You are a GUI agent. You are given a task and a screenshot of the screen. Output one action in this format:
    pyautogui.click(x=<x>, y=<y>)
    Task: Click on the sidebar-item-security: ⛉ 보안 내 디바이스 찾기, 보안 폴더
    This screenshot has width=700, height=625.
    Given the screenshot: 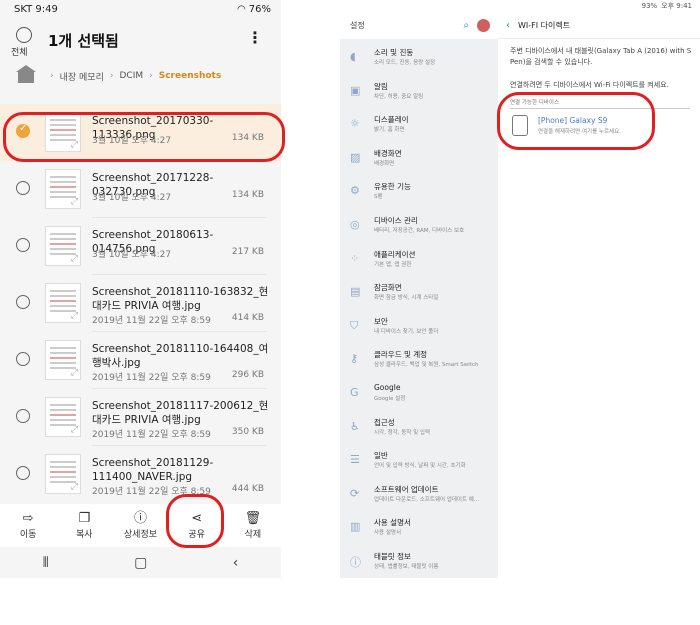 What is the action you would take?
    pyautogui.click(x=419, y=325)
    